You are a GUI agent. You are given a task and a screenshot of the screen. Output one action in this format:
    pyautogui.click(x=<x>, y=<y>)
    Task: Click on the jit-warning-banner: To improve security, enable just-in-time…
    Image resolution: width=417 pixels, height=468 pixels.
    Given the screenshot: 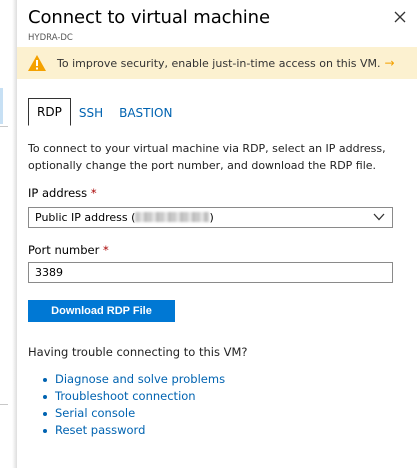 What is the action you would take?
    pyautogui.click(x=217, y=63)
    